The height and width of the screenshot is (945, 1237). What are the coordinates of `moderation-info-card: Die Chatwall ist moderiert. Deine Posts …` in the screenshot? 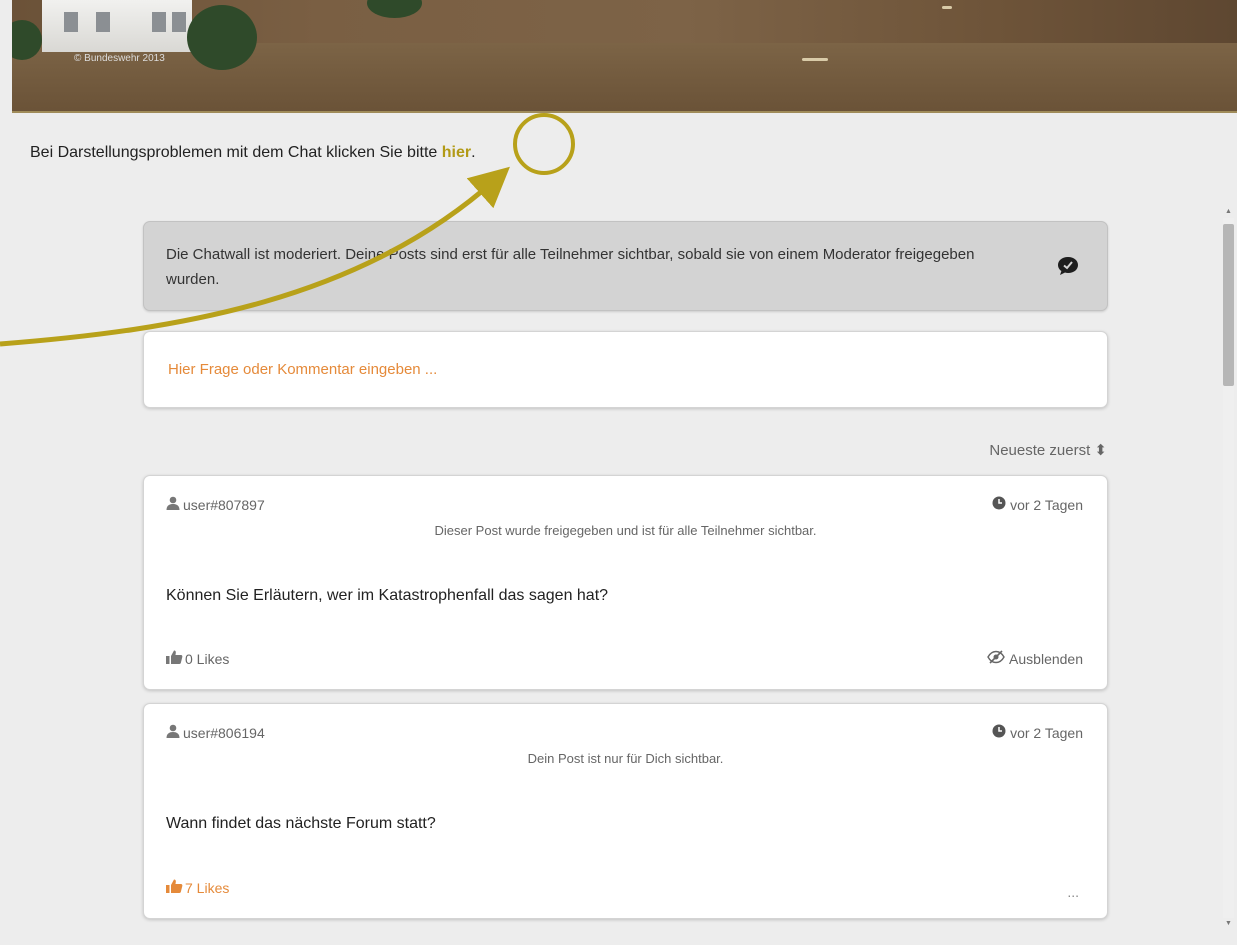 It's located at (625, 266).